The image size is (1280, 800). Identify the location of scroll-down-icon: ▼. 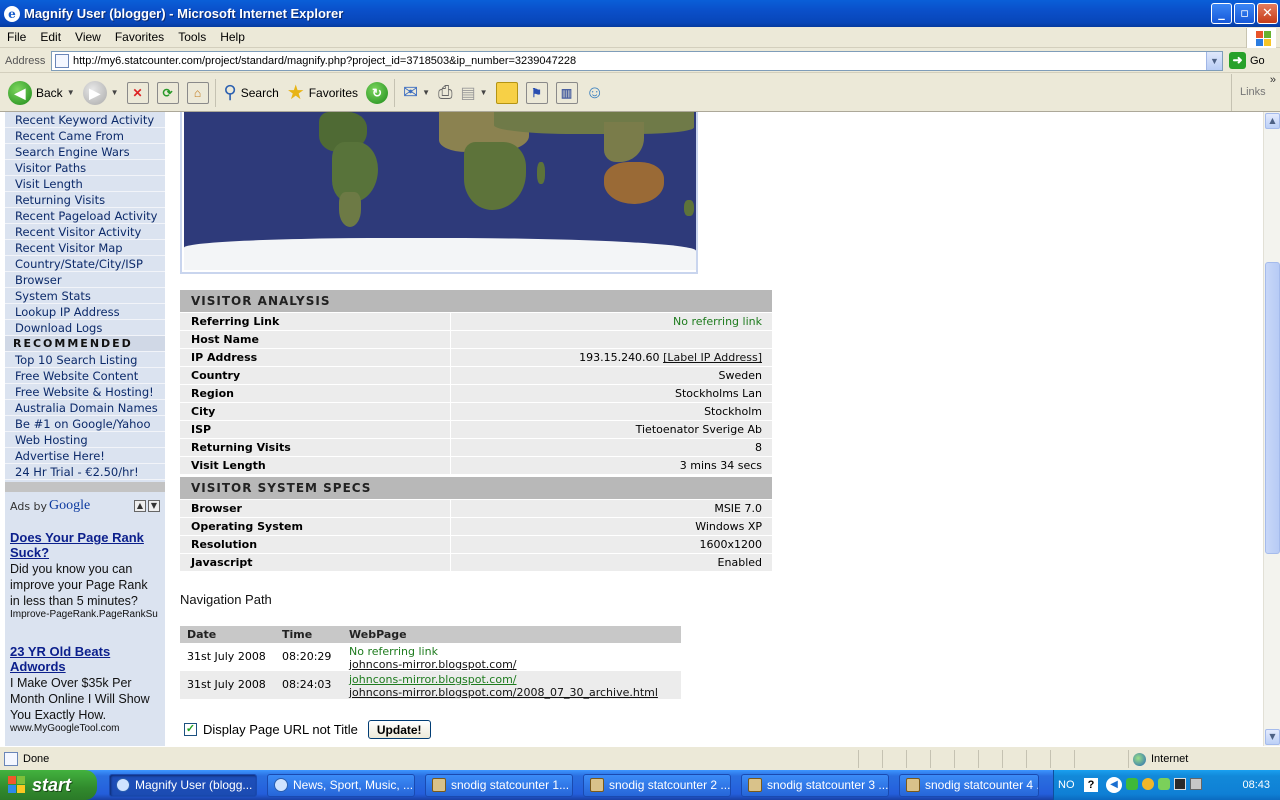
(1272, 737).